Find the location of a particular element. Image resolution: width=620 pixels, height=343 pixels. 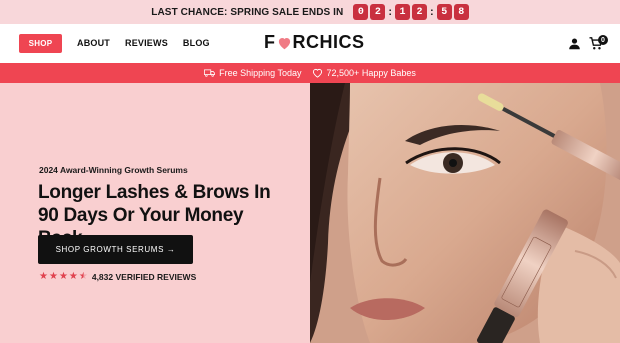

cart-count-badge: 0 is located at coordinates (603, 40).